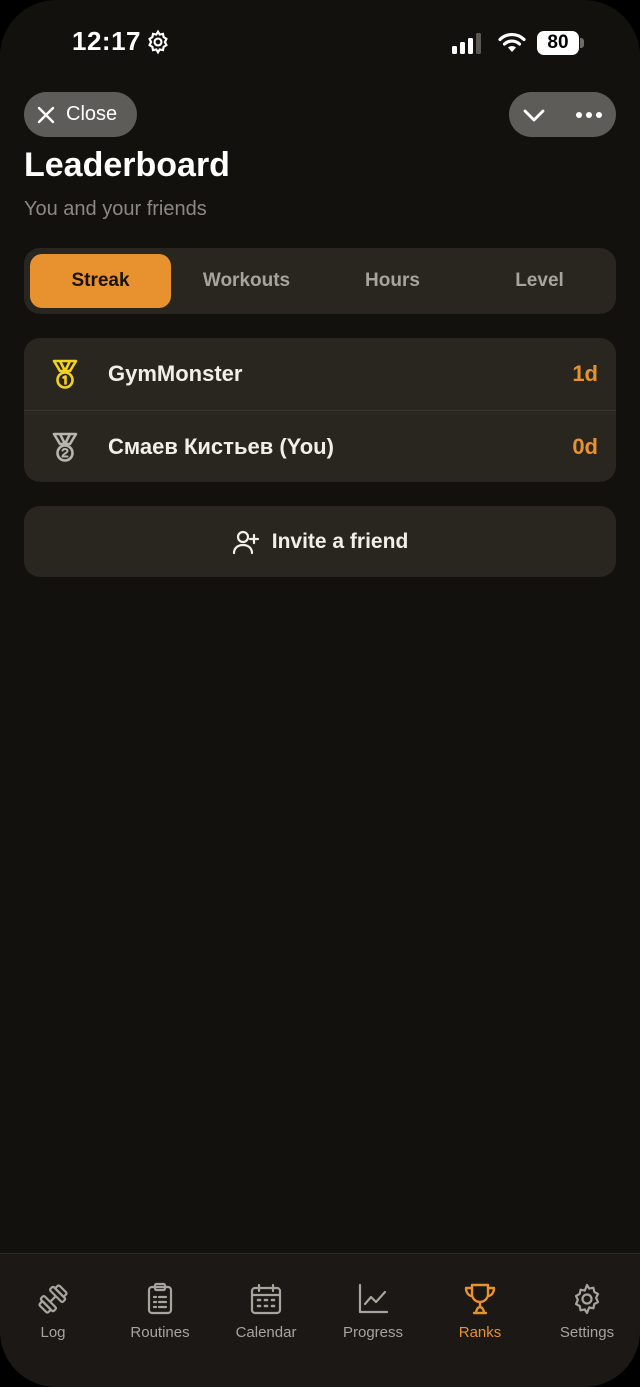 The width and height of the screenshot is (640, 1387). Describe the element at coordinates (160, 1298) in the screenshot. I see `clipboard-icon` at that location.